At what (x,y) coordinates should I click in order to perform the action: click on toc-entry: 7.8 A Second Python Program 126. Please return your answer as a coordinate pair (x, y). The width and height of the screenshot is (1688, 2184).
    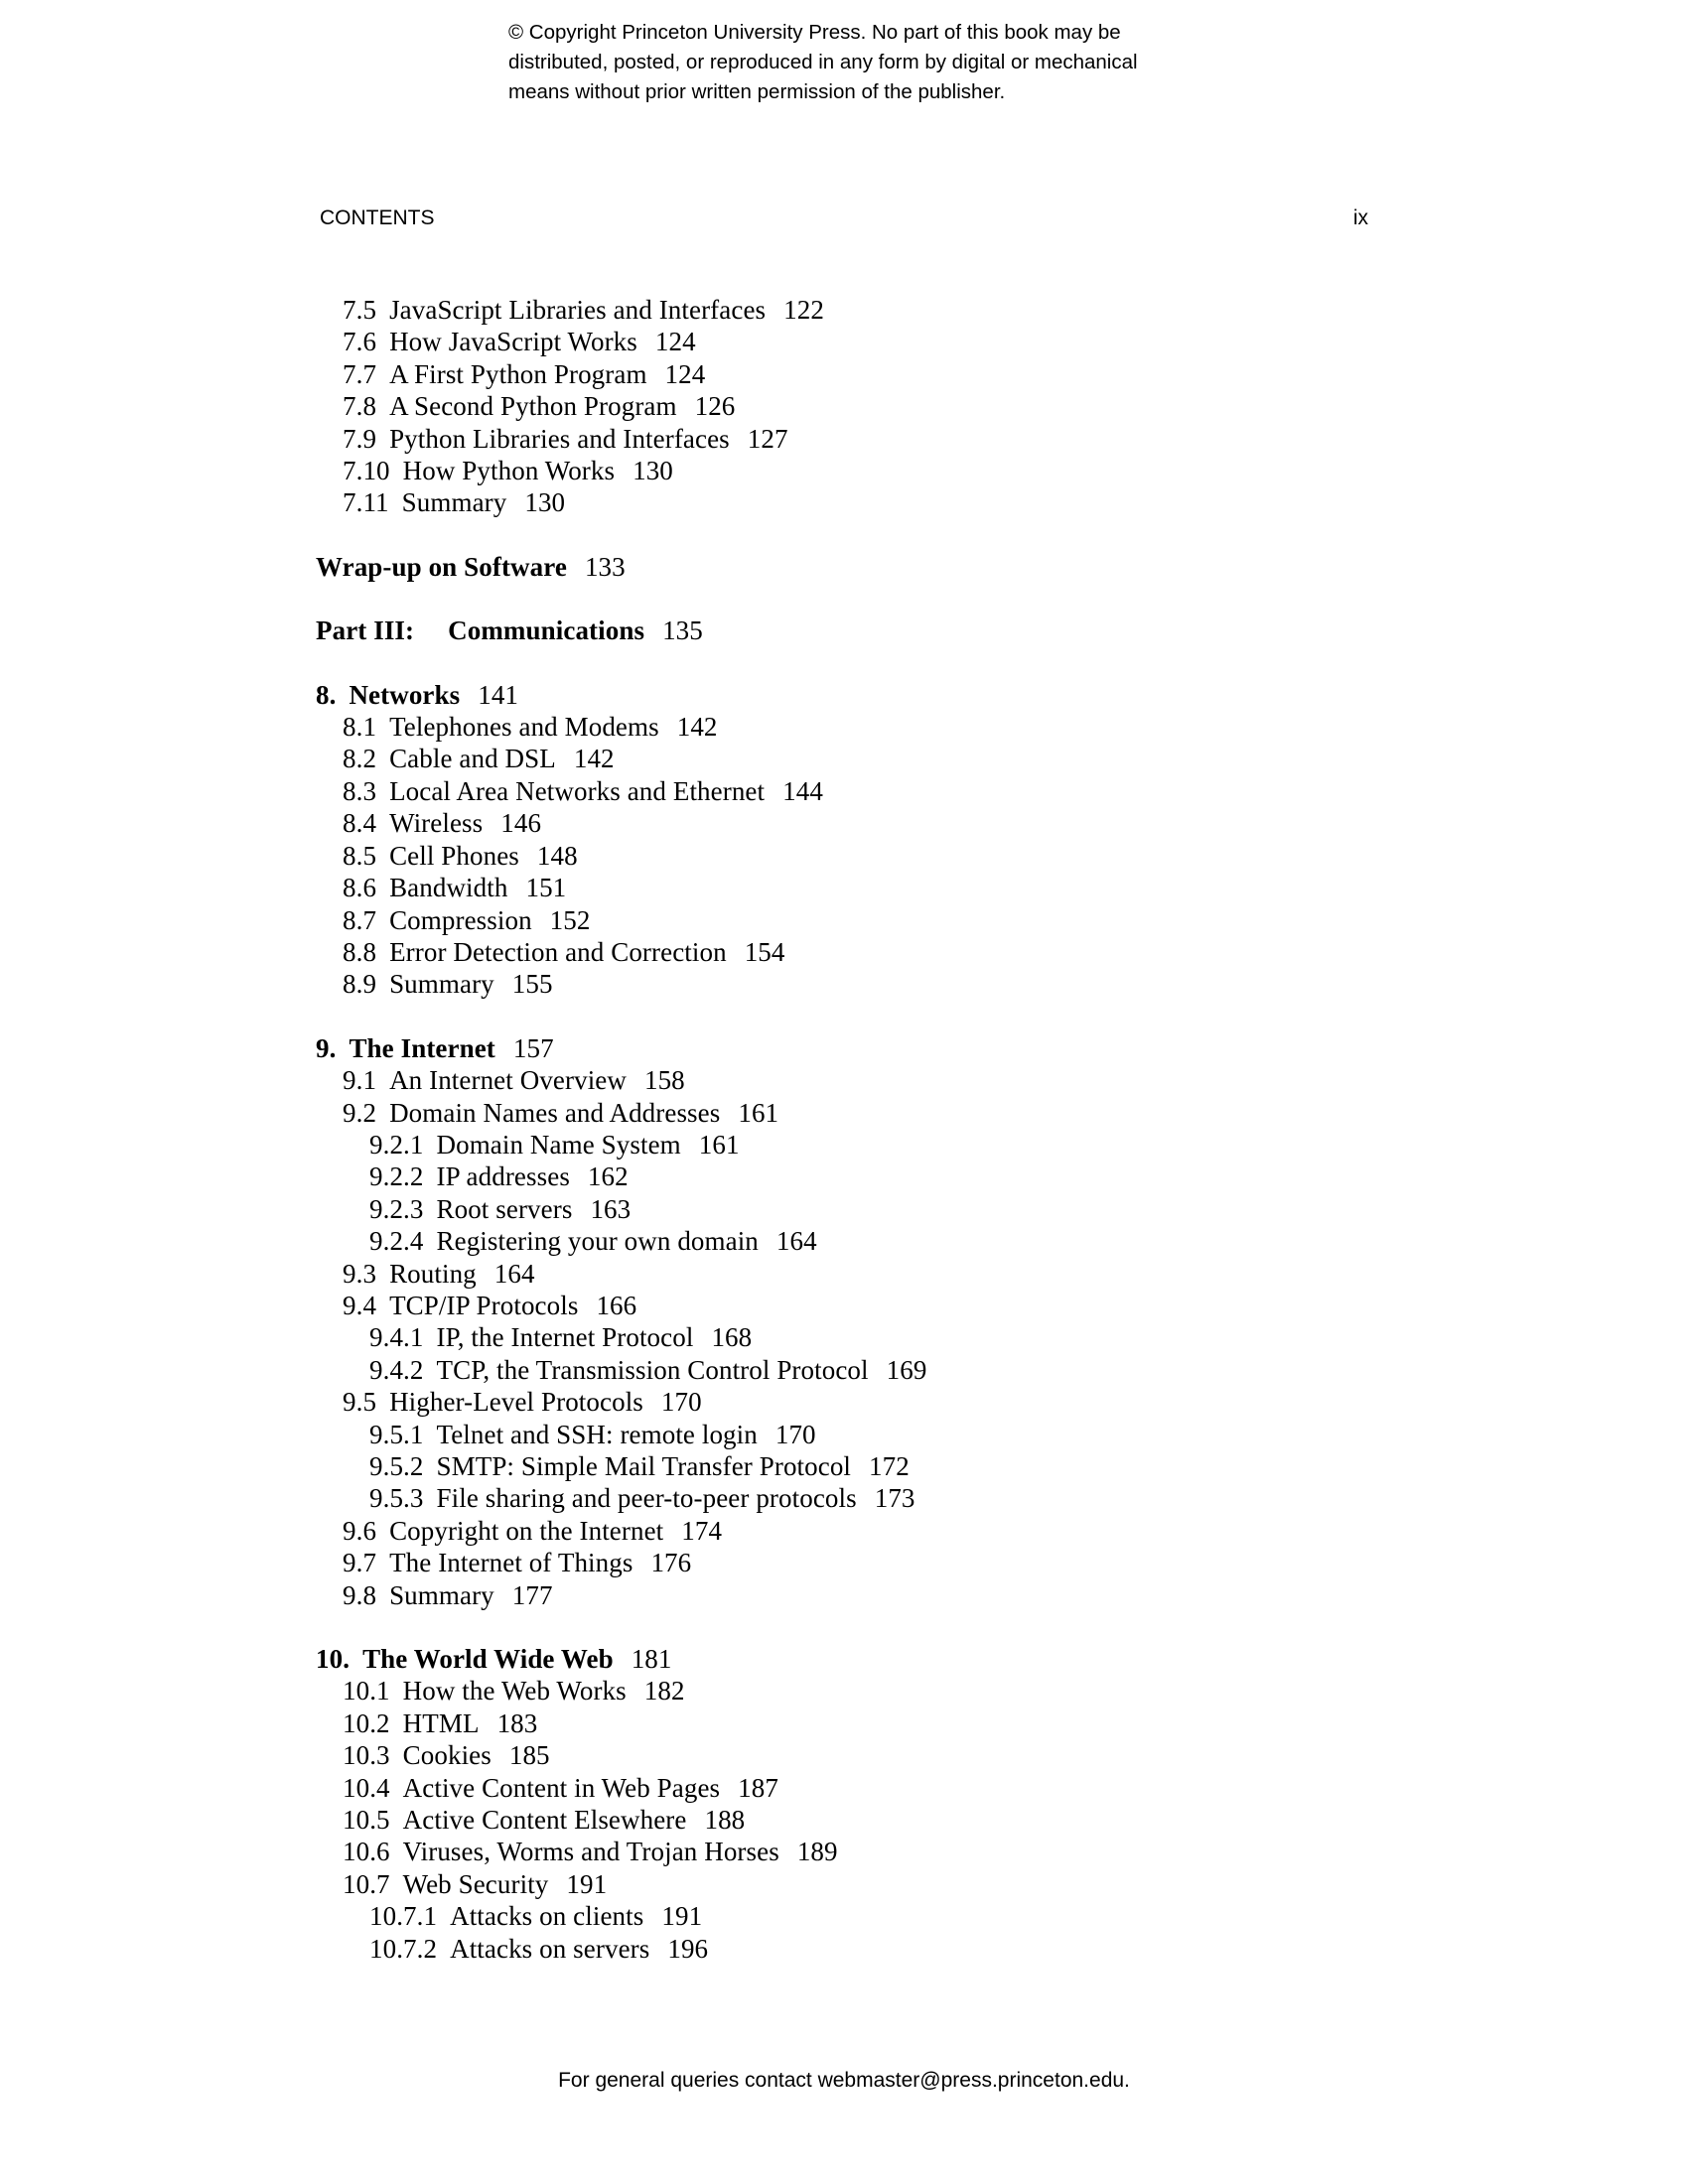
    Looking at the image, I should click on (1015, 406).